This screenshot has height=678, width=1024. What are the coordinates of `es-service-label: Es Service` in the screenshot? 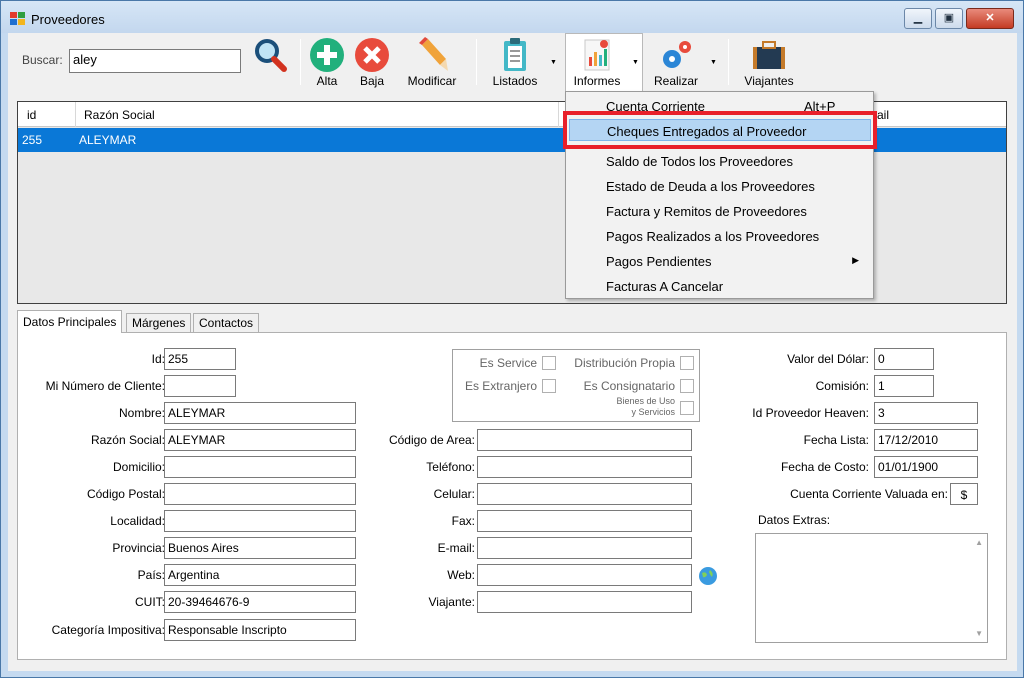 It's located at (508, 363).